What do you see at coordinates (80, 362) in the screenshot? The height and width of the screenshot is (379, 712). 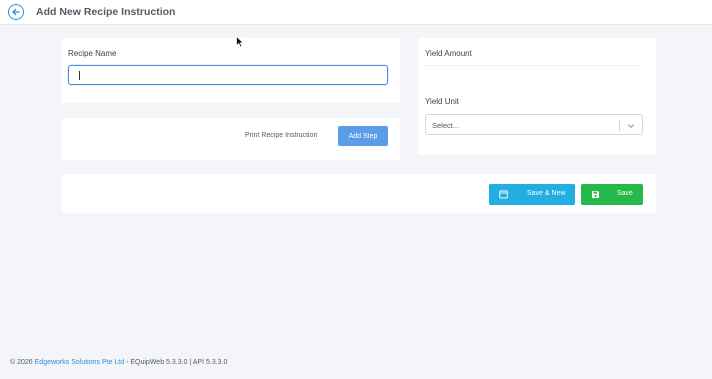 I see `footer-company-link: Edgeworks Solutions Pte Ltd` at bounding box center [80, 362].